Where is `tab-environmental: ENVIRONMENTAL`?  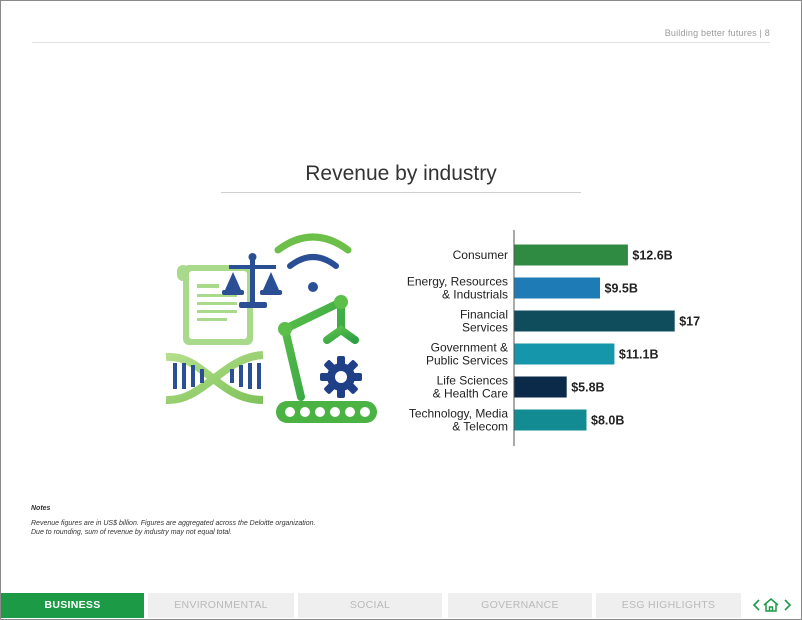 tab-environmental: ENVIRONMENTAL is located at coordinates (221, 605).